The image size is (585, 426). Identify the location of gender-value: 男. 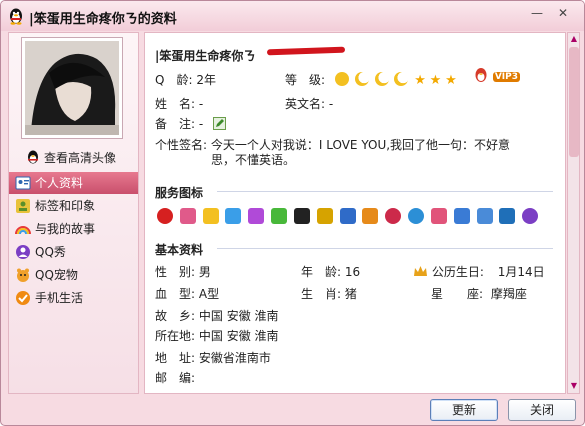
(204, 272).